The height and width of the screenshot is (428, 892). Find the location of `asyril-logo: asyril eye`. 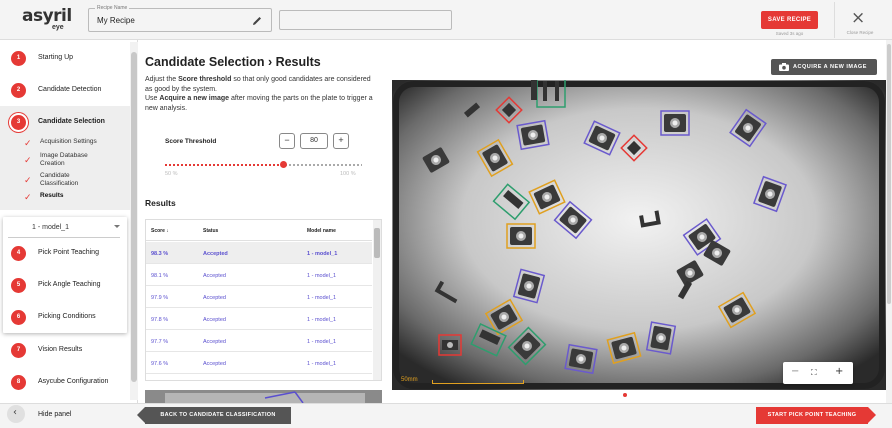

asyril-logo: asyril eye is located at coordinates (52, 21).